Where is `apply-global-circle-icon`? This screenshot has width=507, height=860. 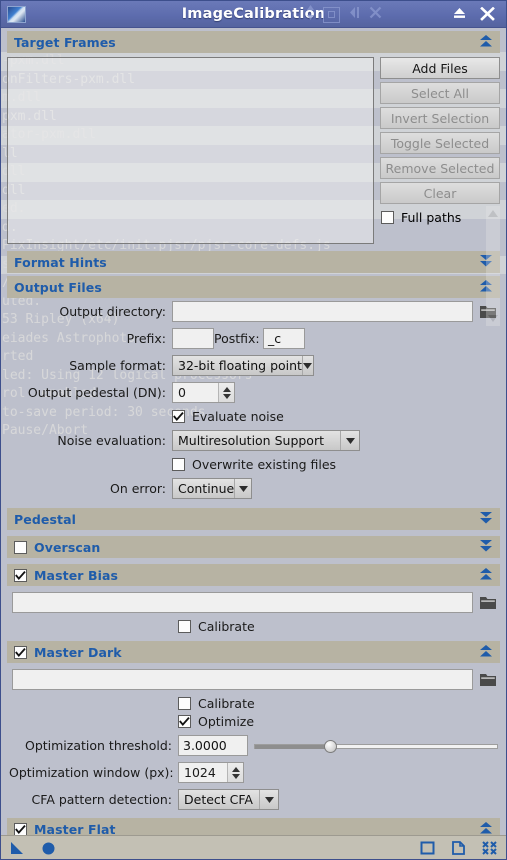 apply-global-circle-icon is located at coordinates (48, 848).